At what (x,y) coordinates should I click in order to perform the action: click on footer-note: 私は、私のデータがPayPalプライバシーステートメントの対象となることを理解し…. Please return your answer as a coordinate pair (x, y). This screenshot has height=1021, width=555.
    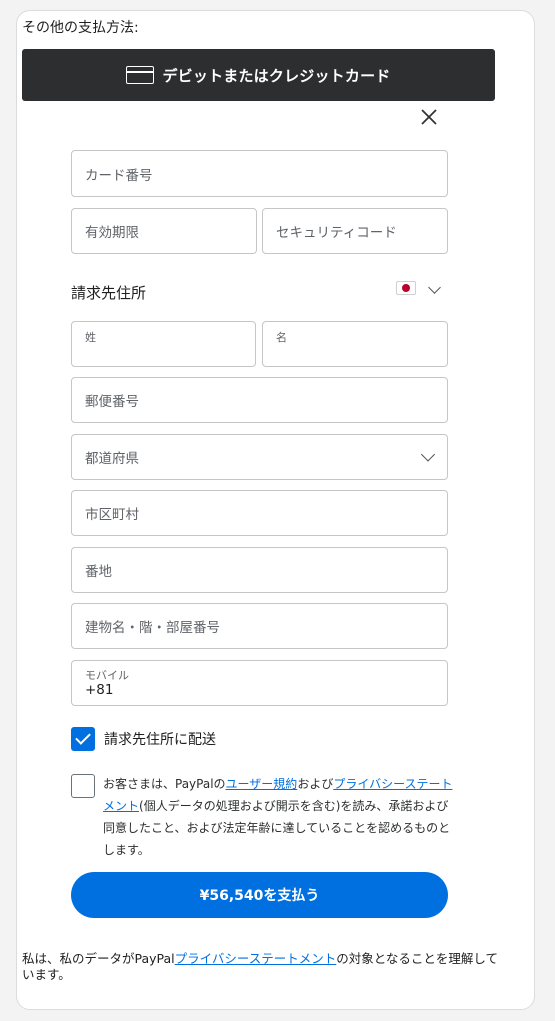
    Looking at the image, I should click on (261, 967).